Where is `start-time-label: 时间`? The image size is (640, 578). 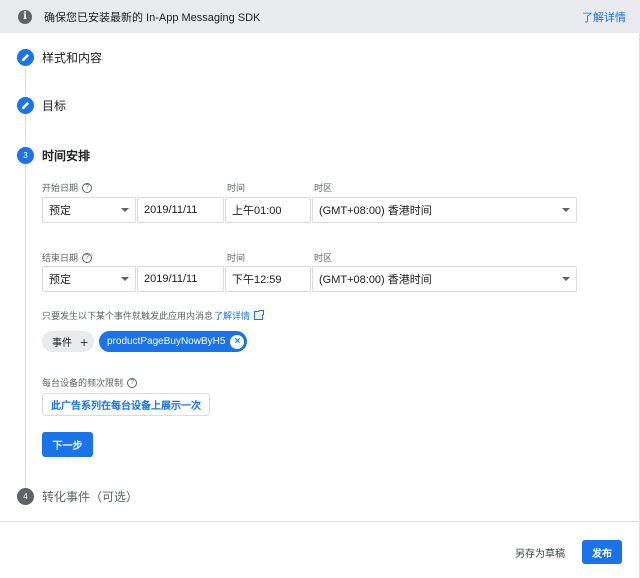 start-time-label: 时间 is located at coordinates (236, 188).